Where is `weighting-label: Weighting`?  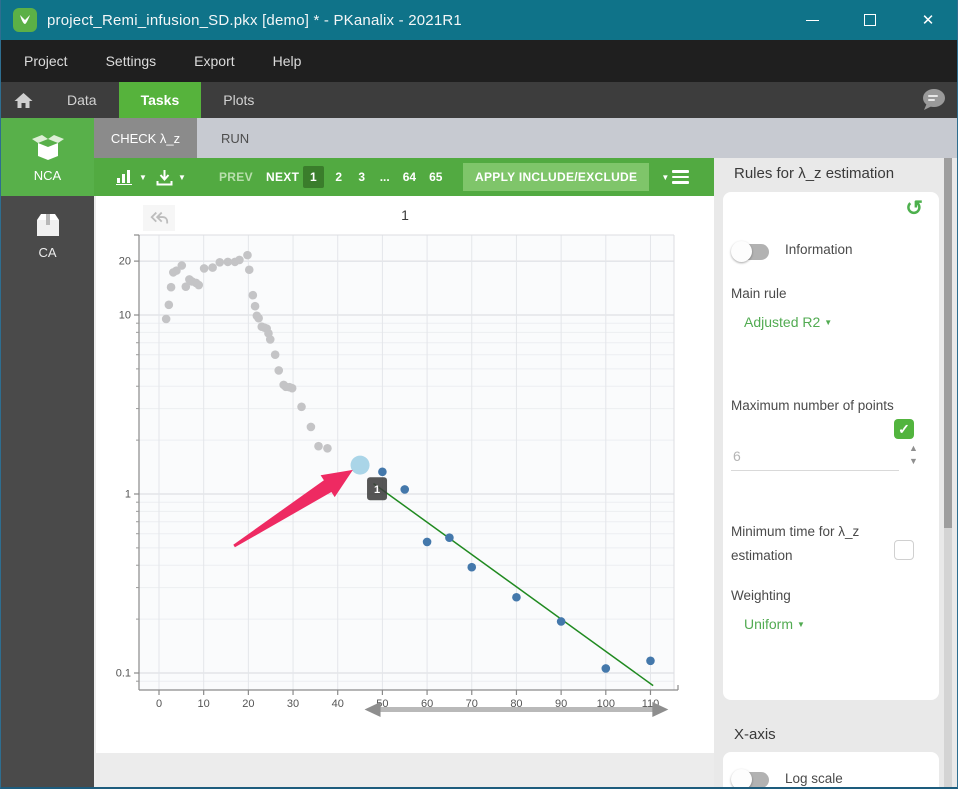 weighting-label: Weighting is located at coordinates (761, 595).